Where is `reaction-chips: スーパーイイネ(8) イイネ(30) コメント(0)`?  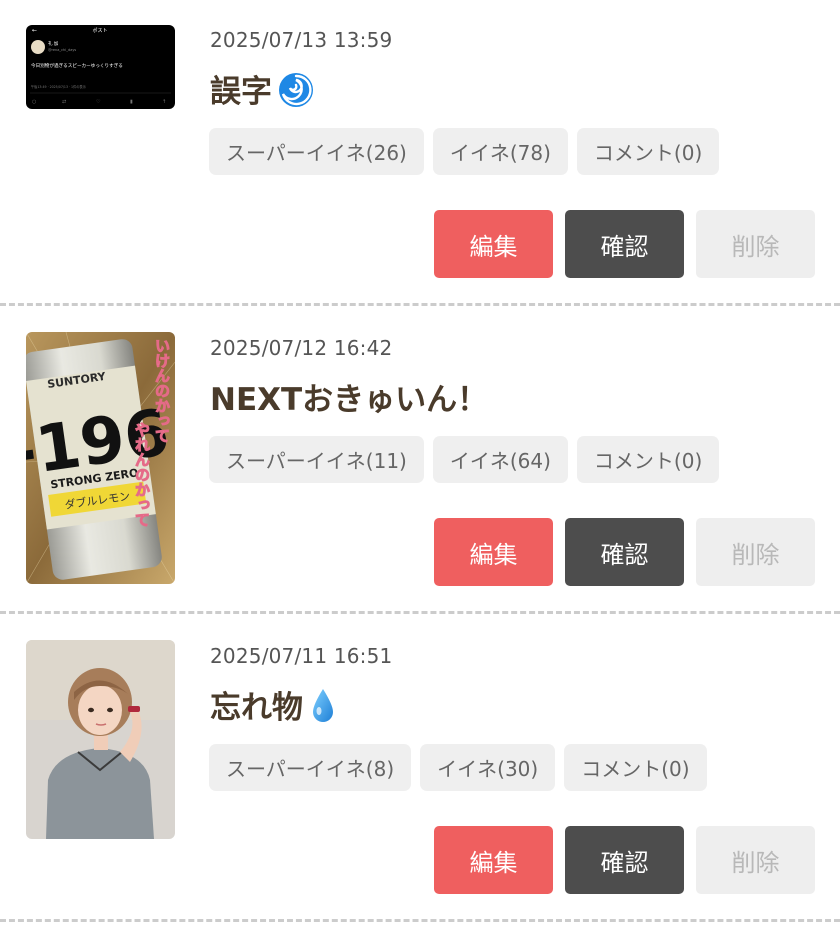
reaction-chips: スーパーイイネ(8) イイネ(30) コメント(0) is located at coordinates (458, 767).